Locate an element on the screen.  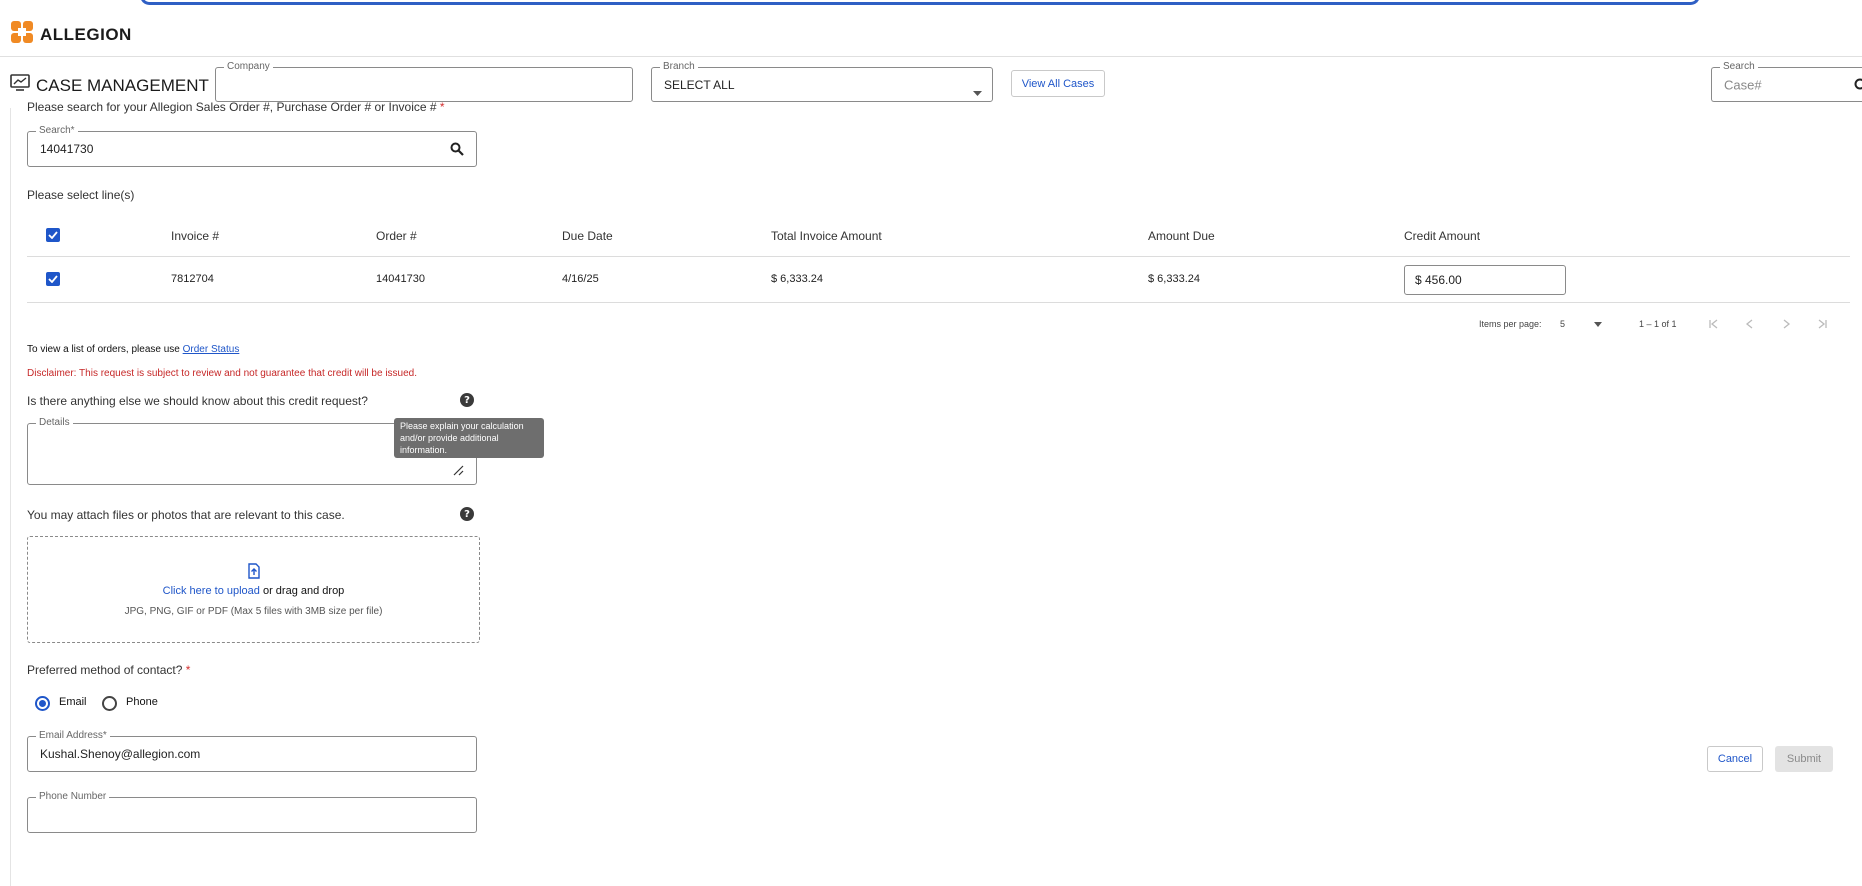
module-title: CASE MANAGEMENT is located at coordinates (109, 85).